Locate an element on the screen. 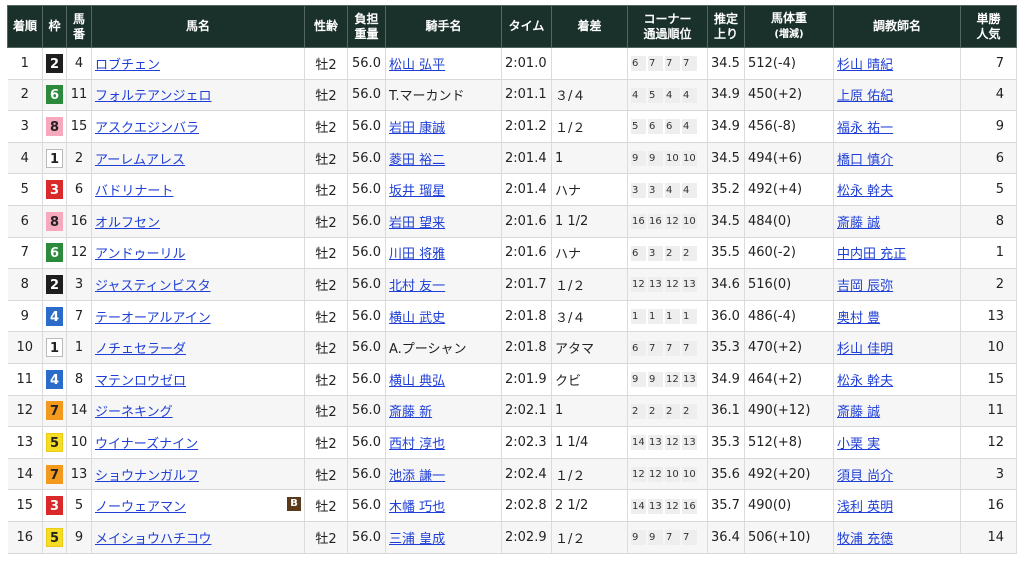 The height and width of the screenshot is (581, 1024). trainer-cell: 松永 幹夫 is located at coordinates (897, 379).